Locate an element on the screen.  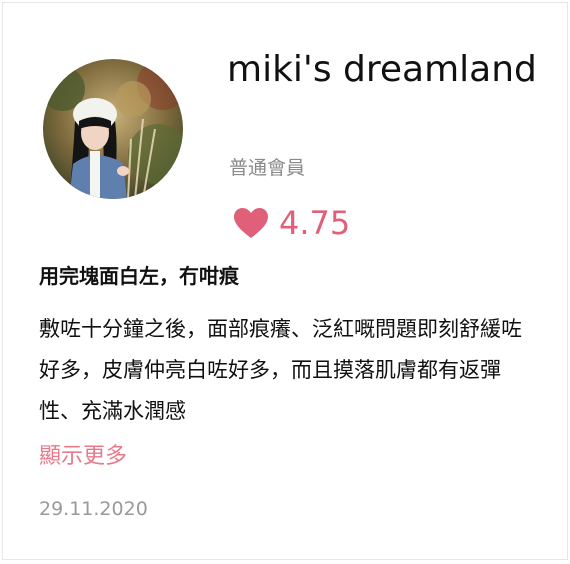
show-more-link: 顯示更多 is located at coordinates (83, 457).